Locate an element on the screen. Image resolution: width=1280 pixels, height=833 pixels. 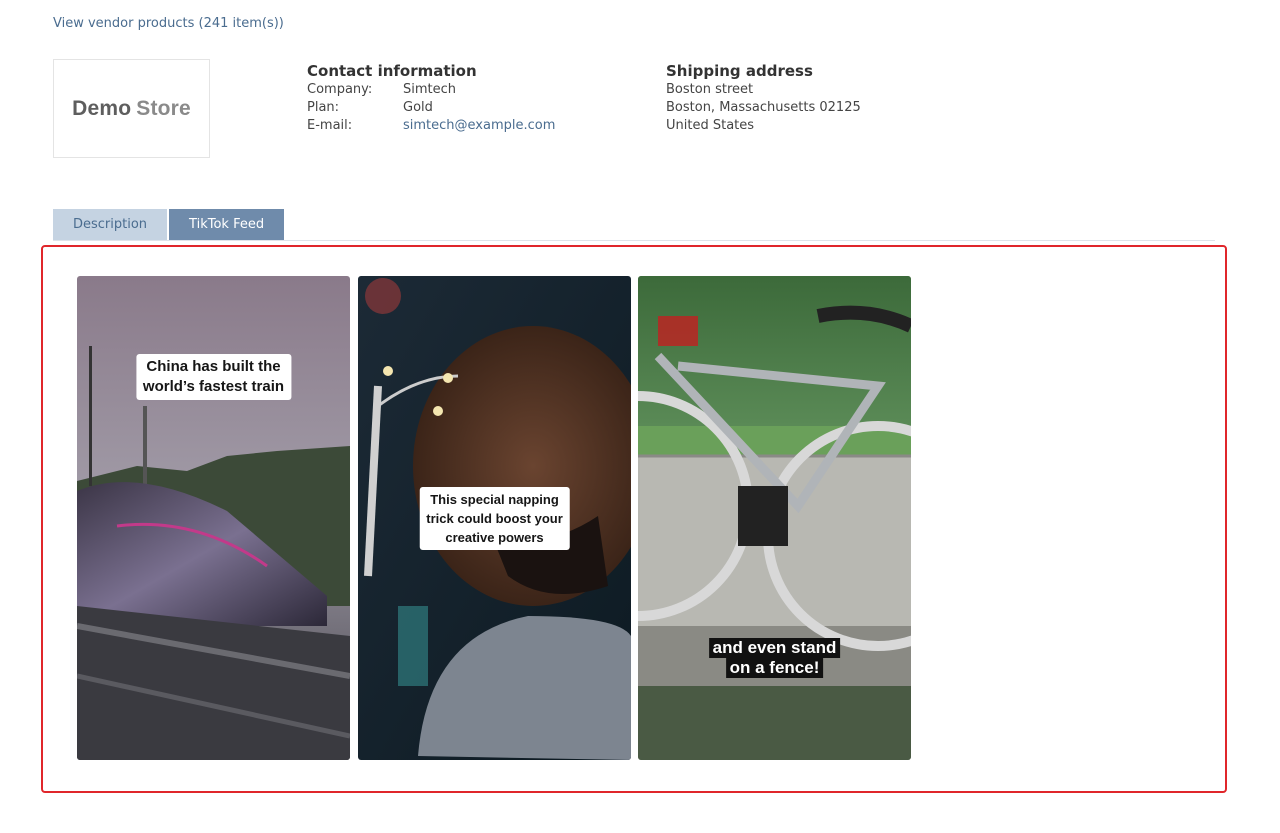
email-link: simtech@example.com is located at coordinates (479, 126).